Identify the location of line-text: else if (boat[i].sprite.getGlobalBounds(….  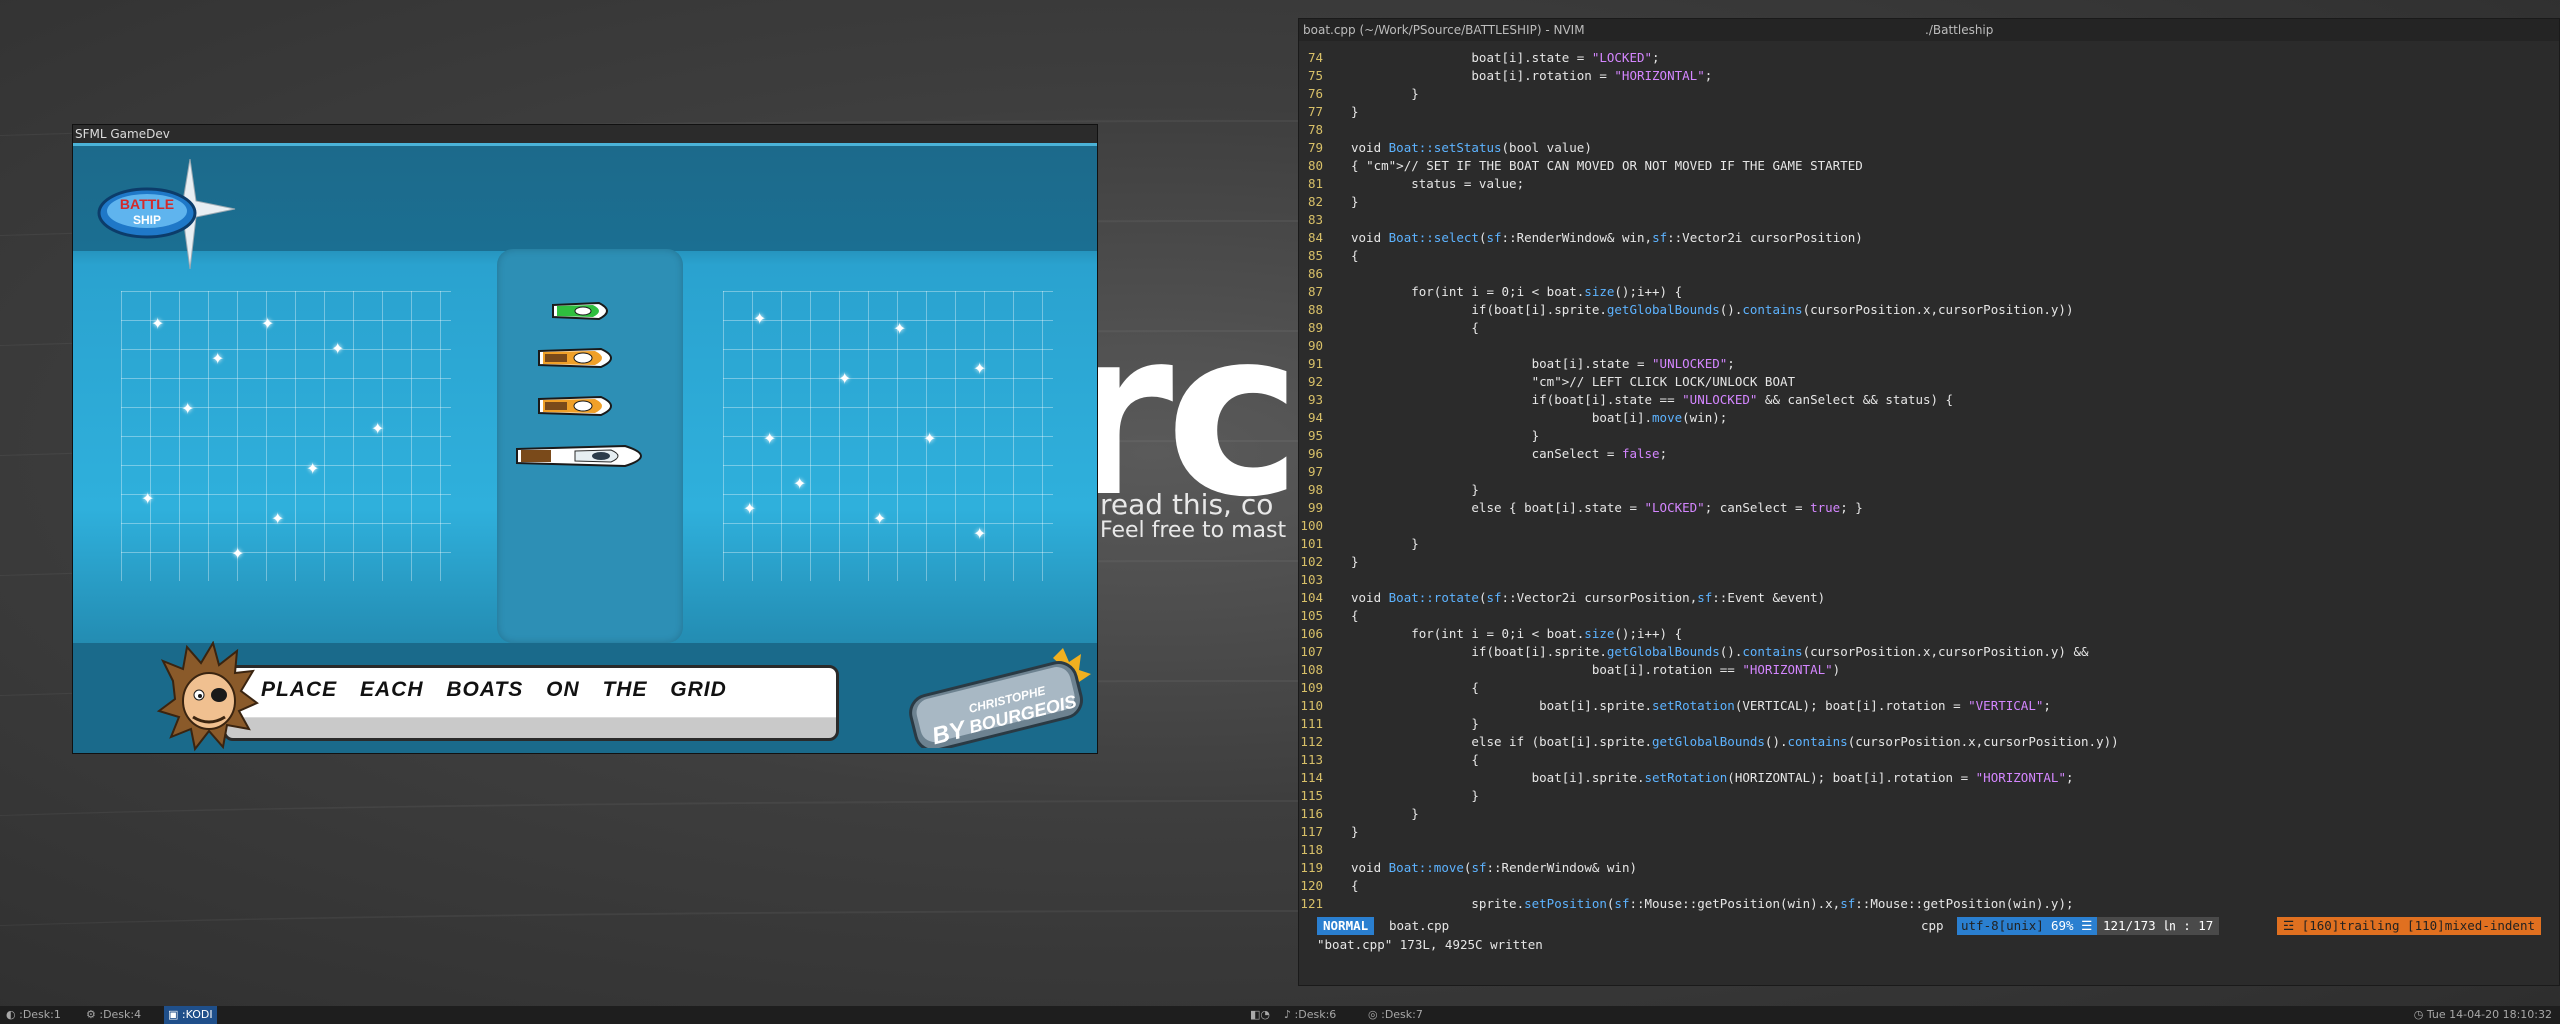
(1735, 741).